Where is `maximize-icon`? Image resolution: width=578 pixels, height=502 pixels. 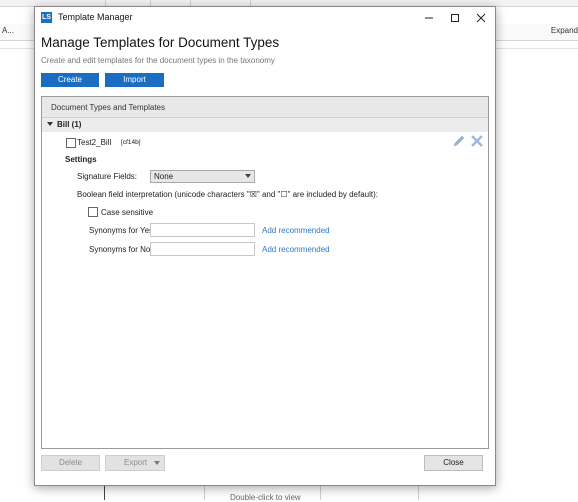 maximize-icon is located at coordinates (455, 18).